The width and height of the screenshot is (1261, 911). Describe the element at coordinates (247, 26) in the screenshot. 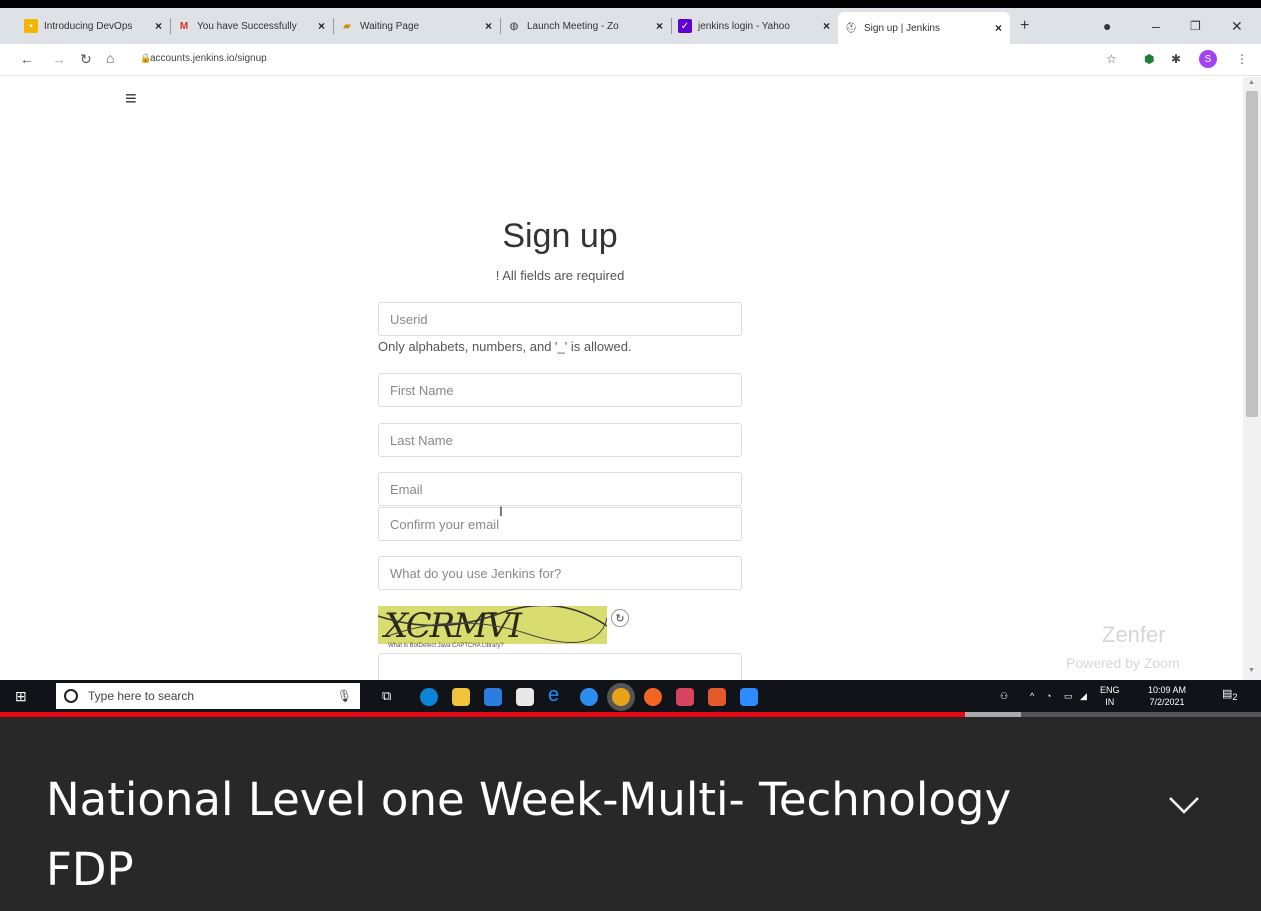

I see `tab-label: You have Successfully` at that location.